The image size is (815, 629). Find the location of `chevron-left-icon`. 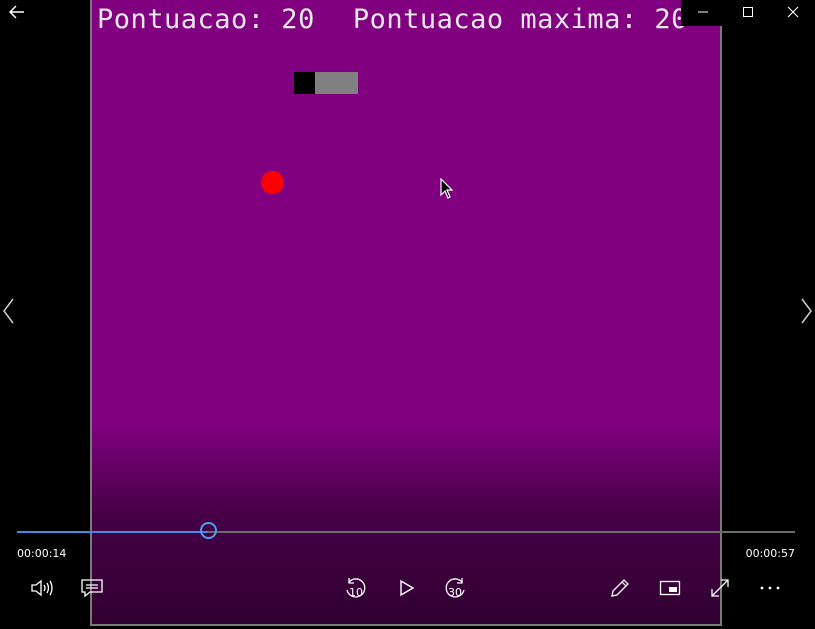

chevron-left-icon is located at coordinates (8, 311).